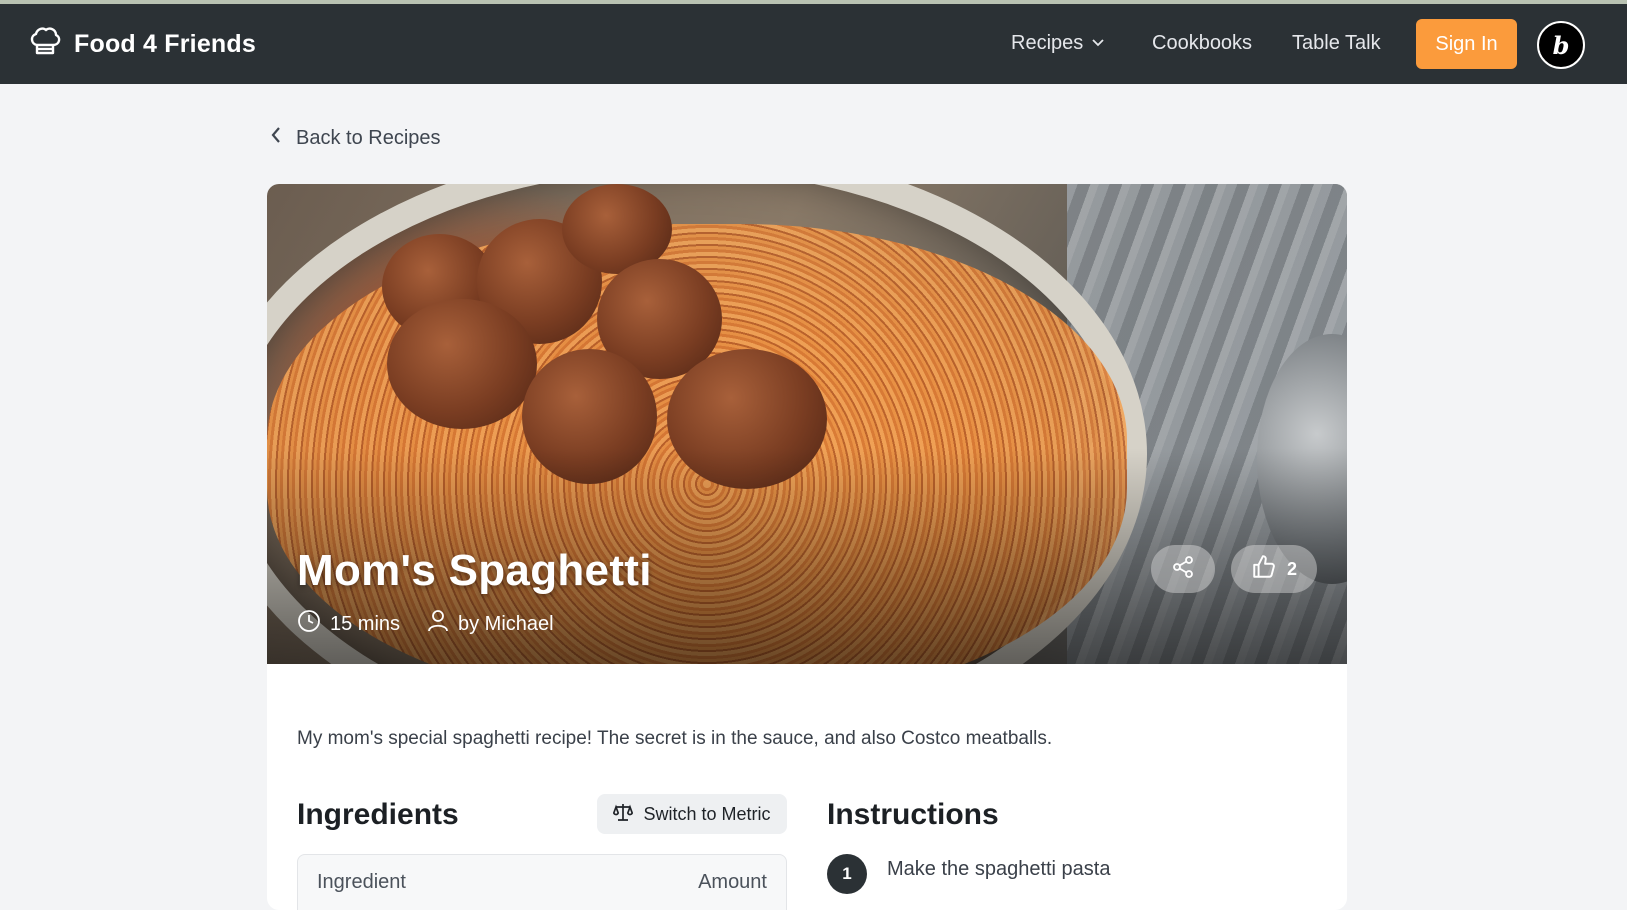 The width and height of the screenshot is (1627, 910). Describe the element at coordinates (913, 814) in the screenshot. I see `instructions-heading: Instructions` at that location.